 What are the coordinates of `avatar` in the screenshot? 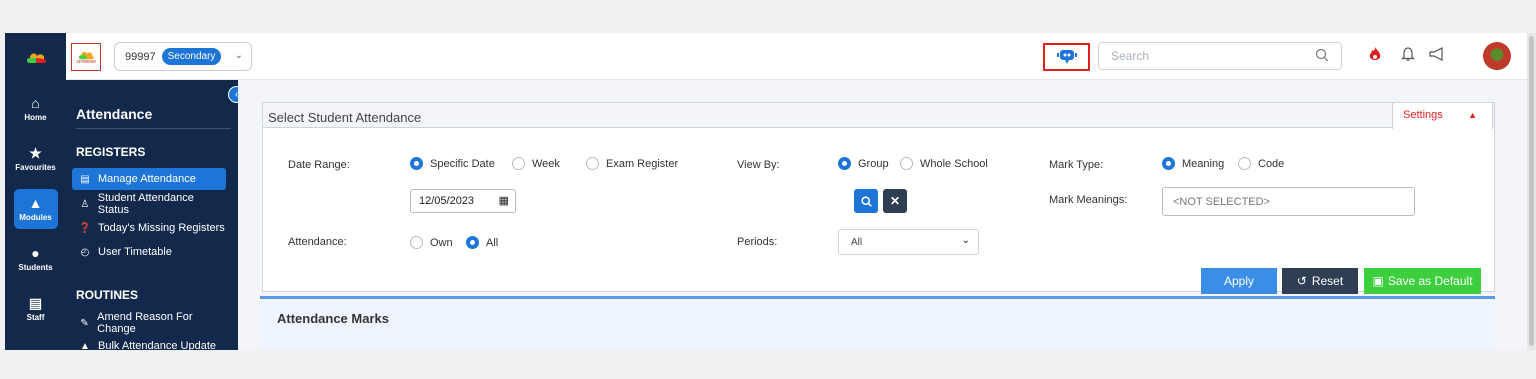 It's located at (1497, 56).